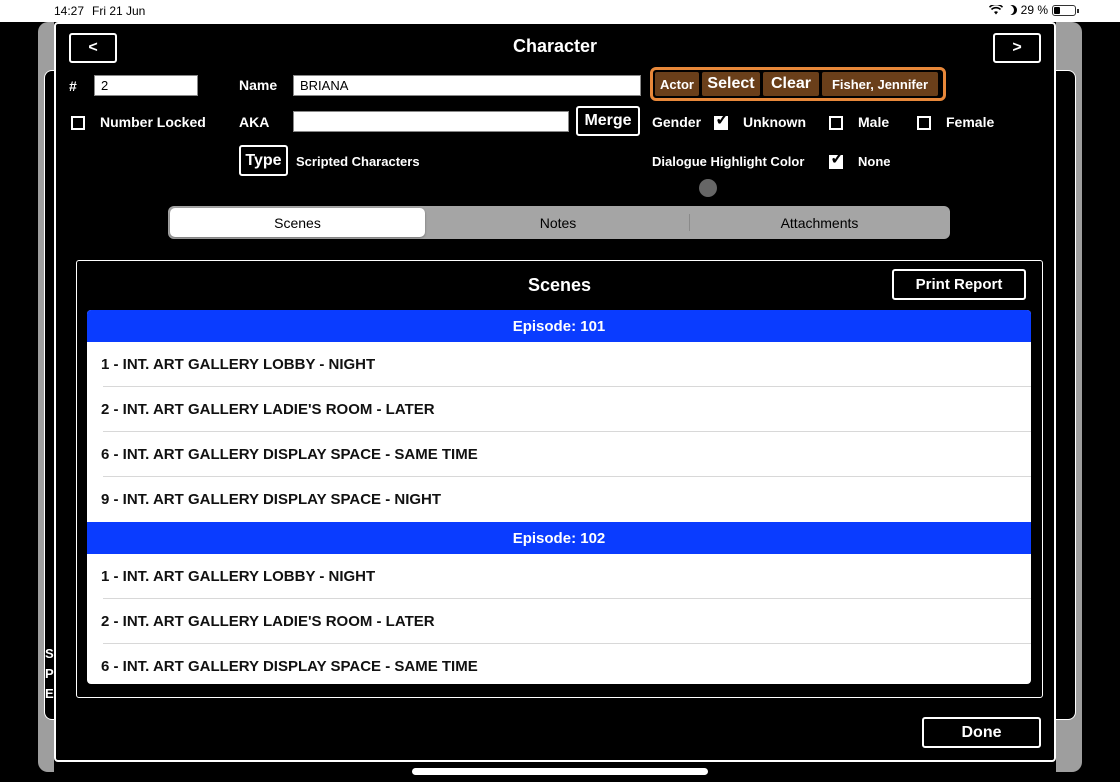  Describe the element at coordinates (431, 121) in the screenshot. I see `aka-field` at that location.